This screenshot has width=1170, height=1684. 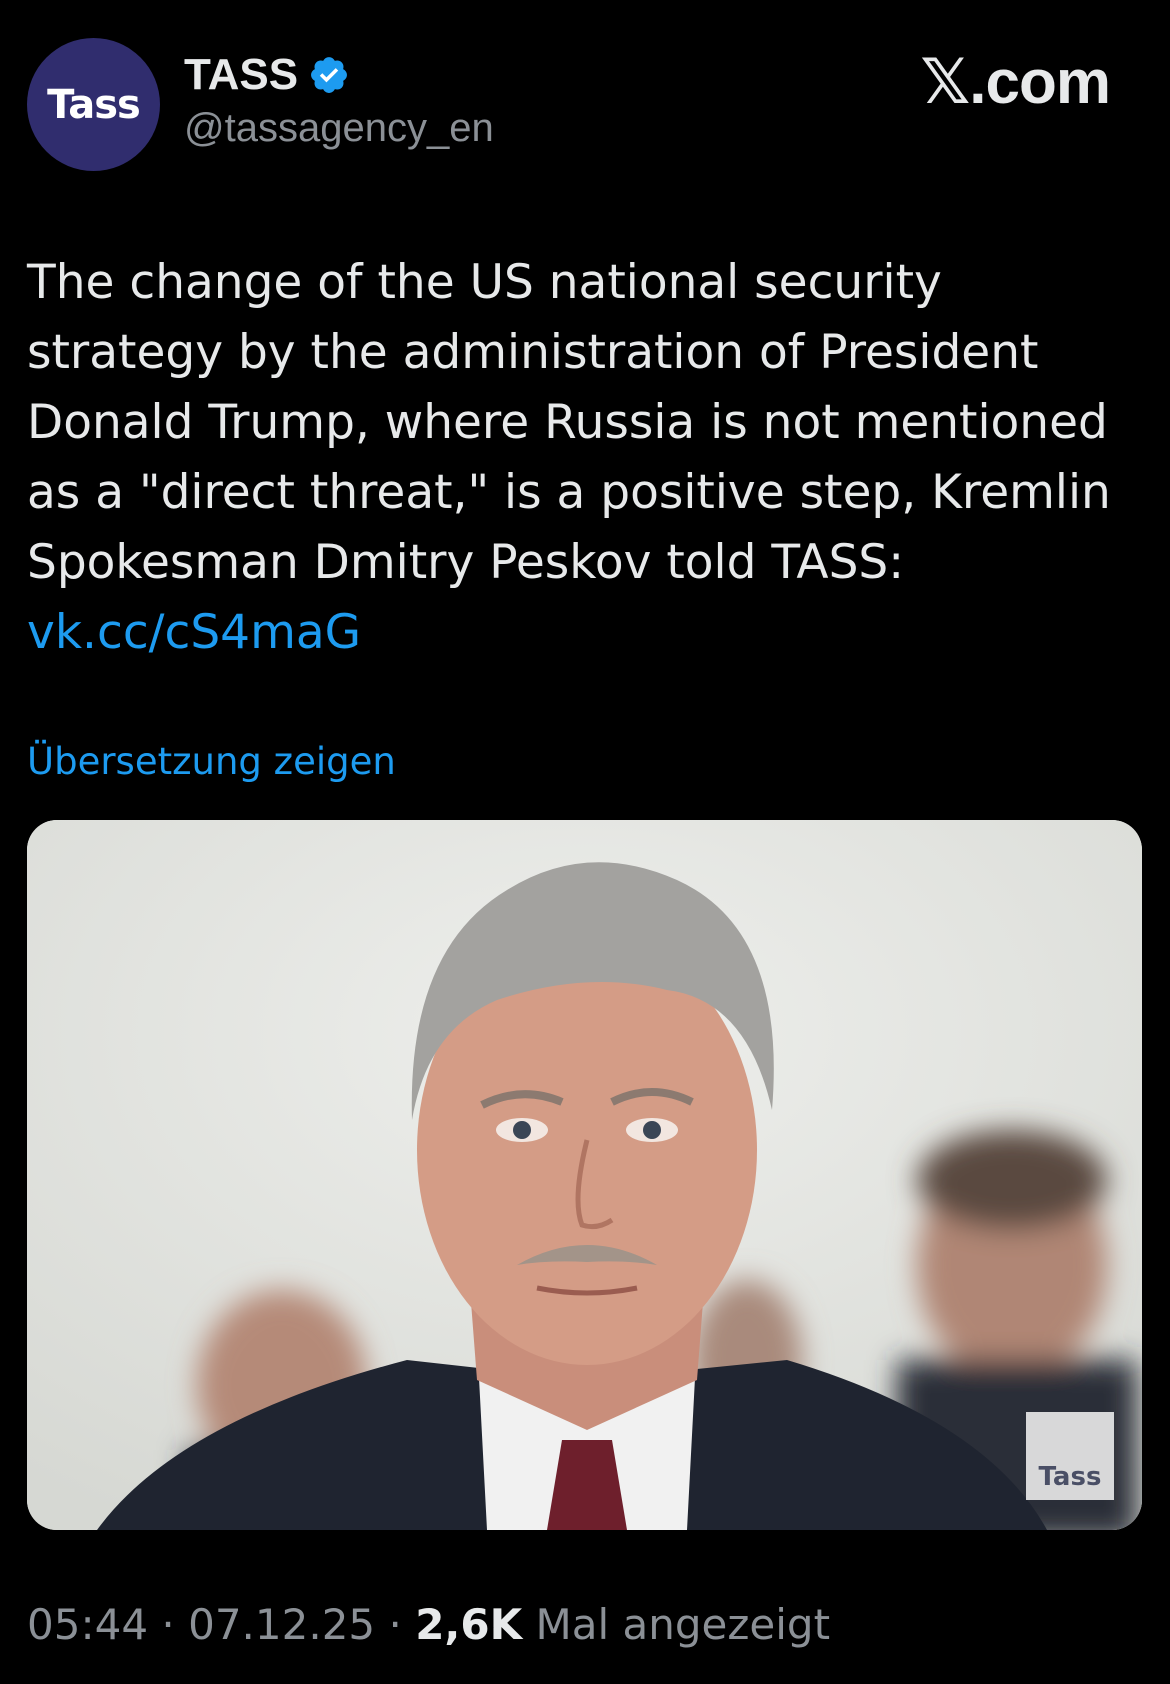 What do you see at coordinates (1070, 1456) in the screenshot?
I see `photo-agency-badge: Tass` at bounding box center [1070, 1456].